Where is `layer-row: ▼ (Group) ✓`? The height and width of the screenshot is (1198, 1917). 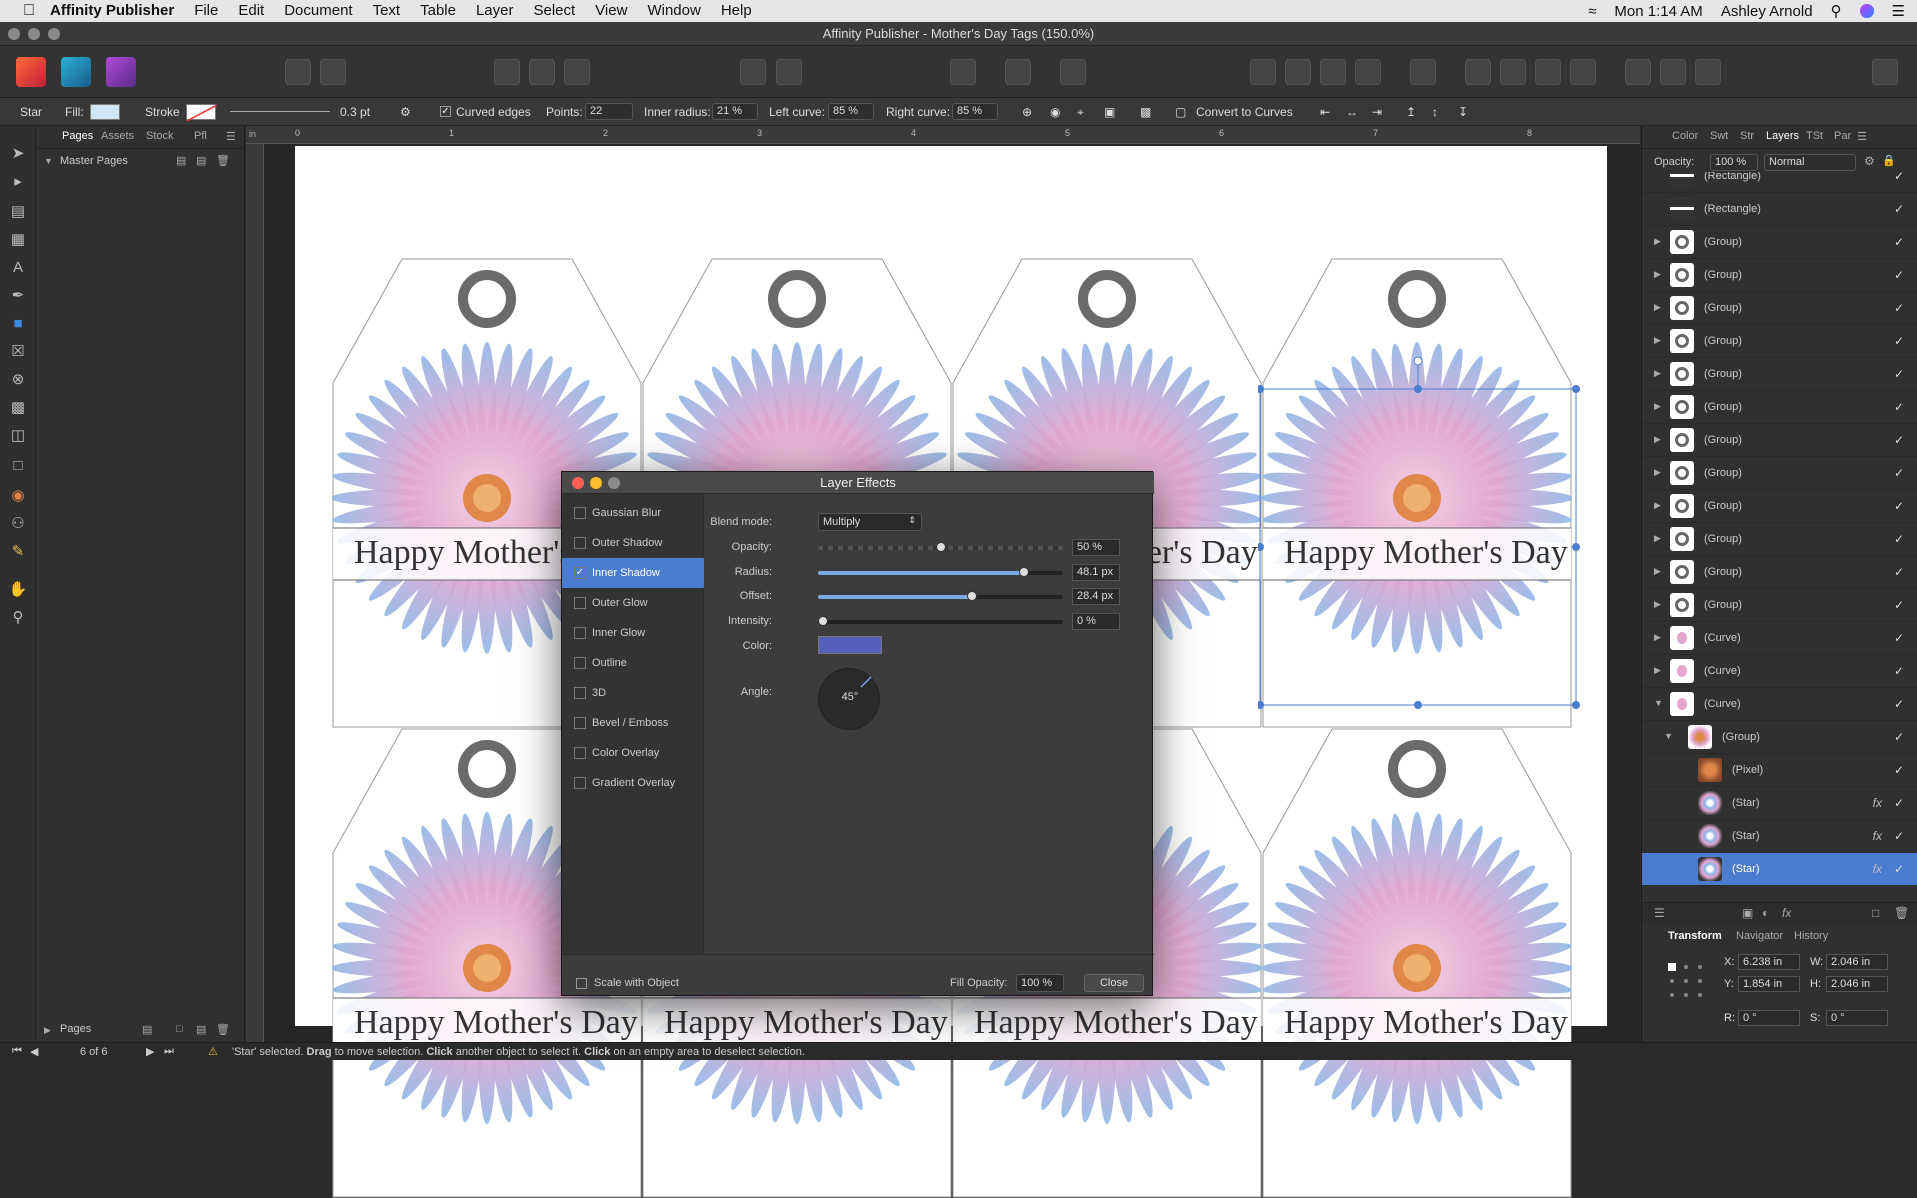 layer-row: ▼ (Group) ✓ is located at coordinates (1779, 737).